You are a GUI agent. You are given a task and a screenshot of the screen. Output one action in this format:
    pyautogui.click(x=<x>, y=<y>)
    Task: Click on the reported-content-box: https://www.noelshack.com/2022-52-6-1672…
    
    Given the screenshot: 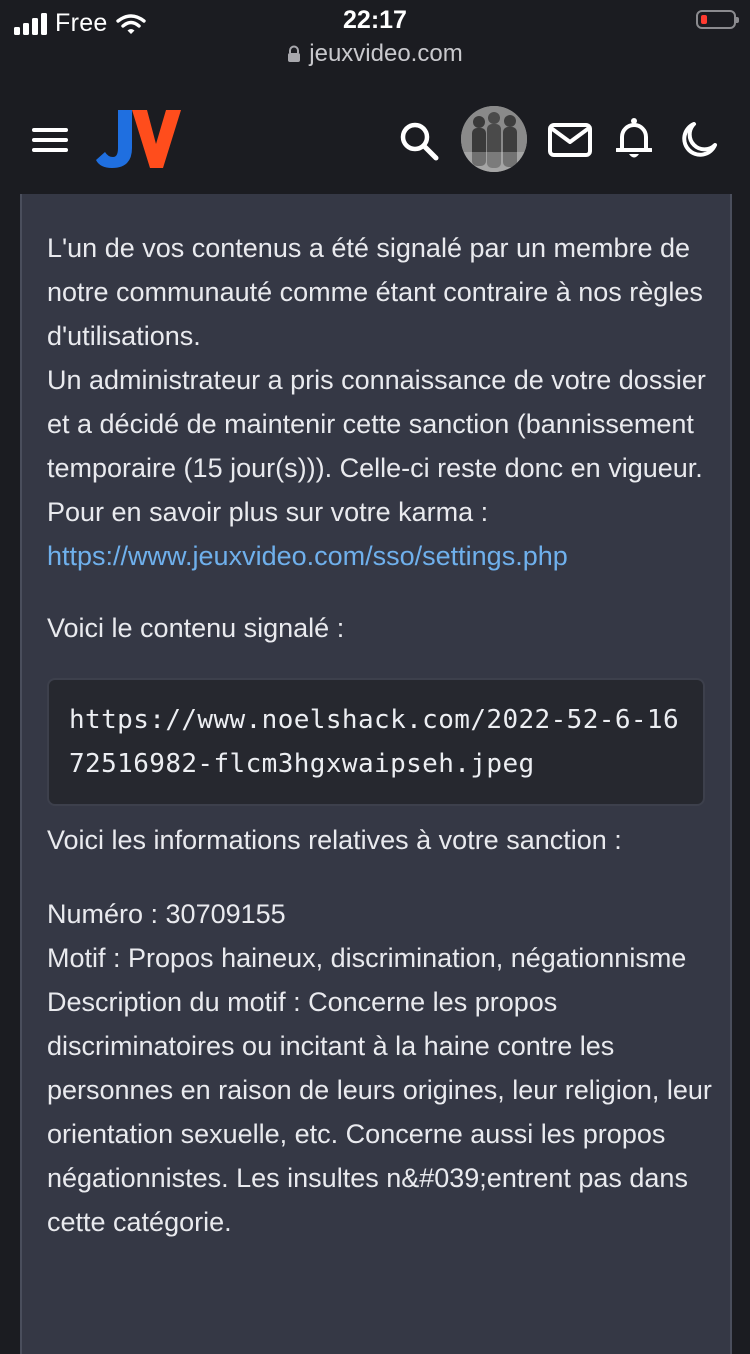 What is the action you would take?
    pyautogui.click(x=376, y=742)
    